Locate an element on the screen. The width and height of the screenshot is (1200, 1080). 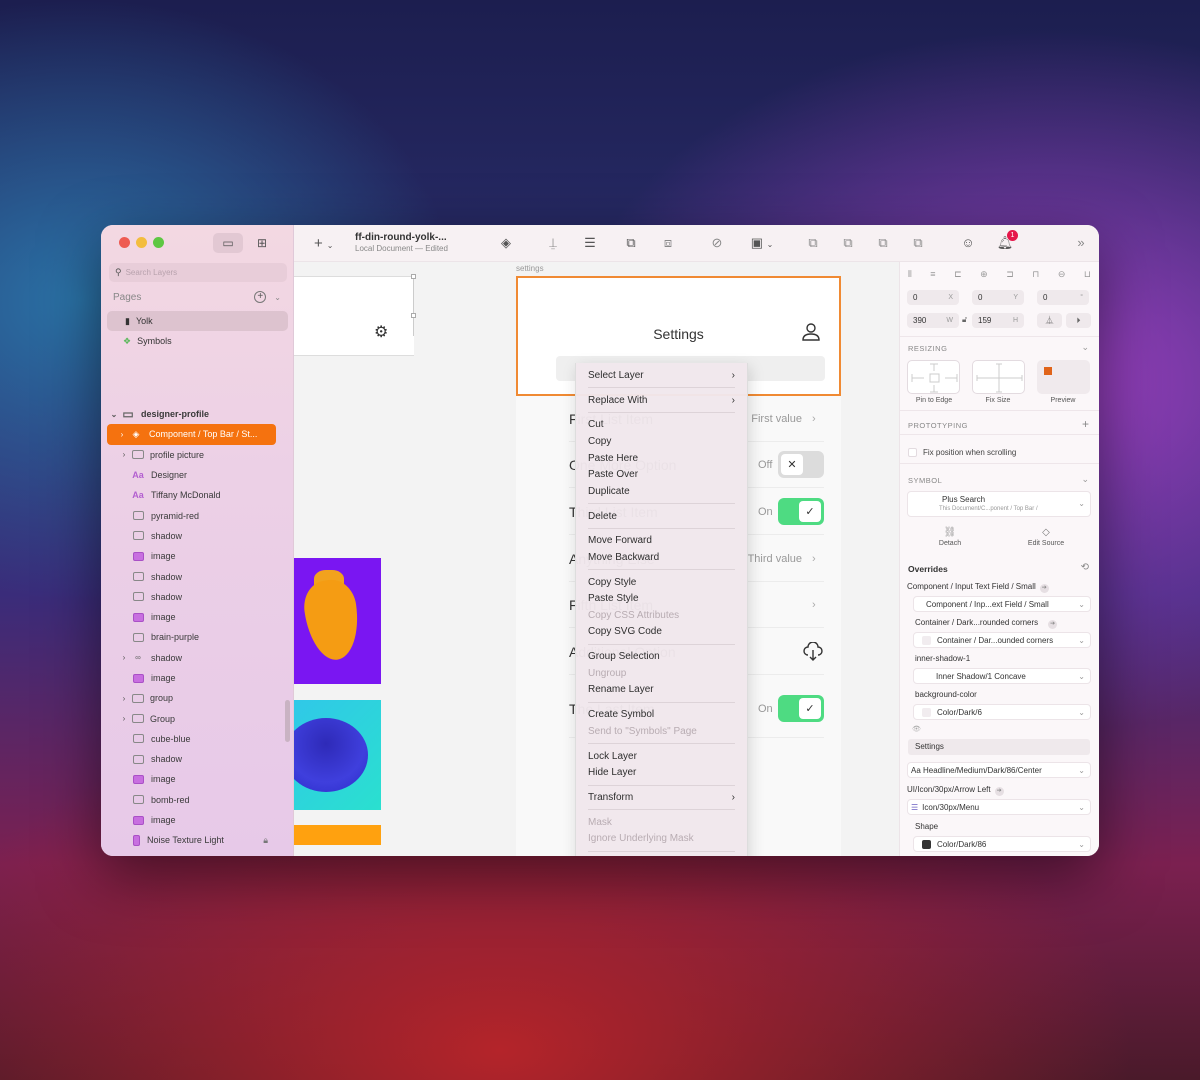
icon-override-dropdown: ☰ Icon/30px/Menu ⌄ is located at coordinates (999, 807).